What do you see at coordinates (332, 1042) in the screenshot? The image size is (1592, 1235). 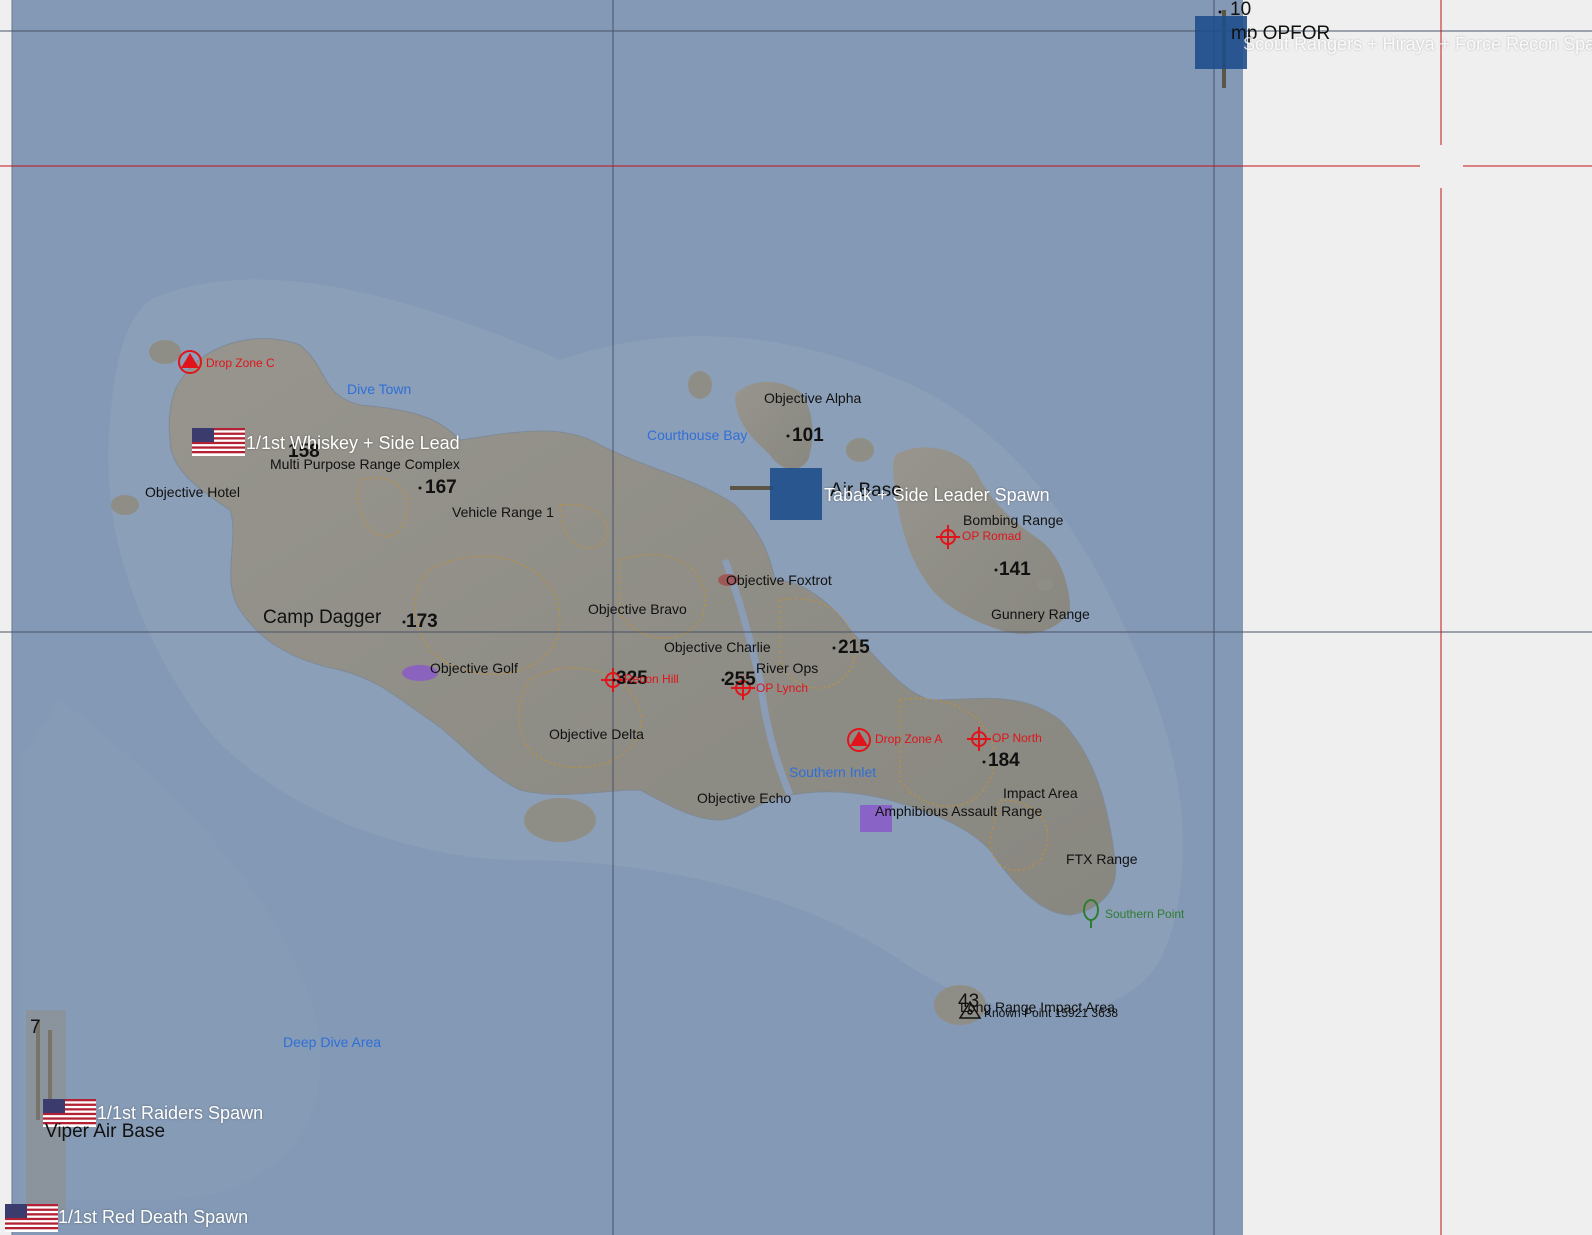 I see `deep-dive-area-label: Deep Dive Area` at bounding box center [332, 1042].